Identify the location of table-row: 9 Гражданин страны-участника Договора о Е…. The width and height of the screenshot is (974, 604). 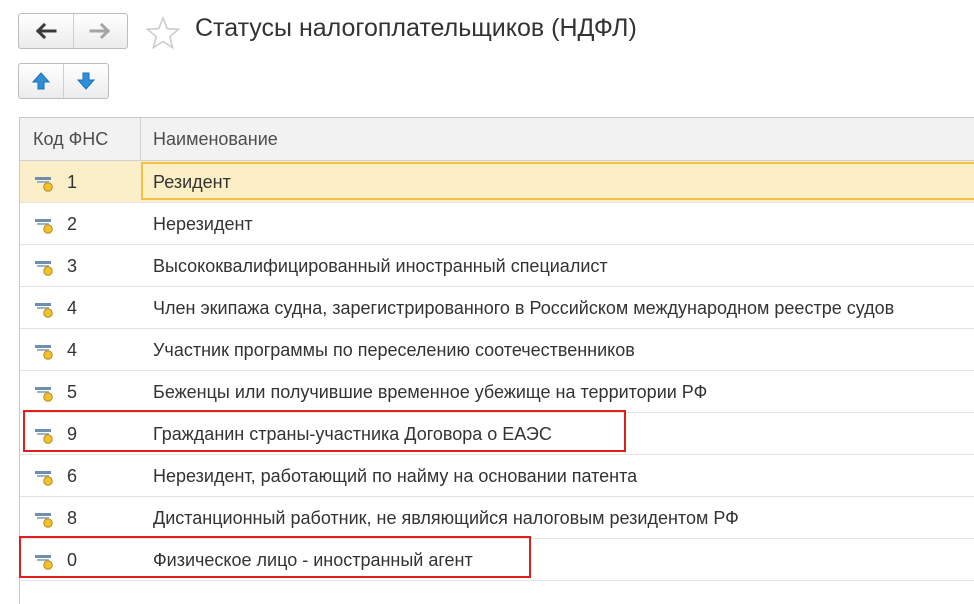
(497, 434).